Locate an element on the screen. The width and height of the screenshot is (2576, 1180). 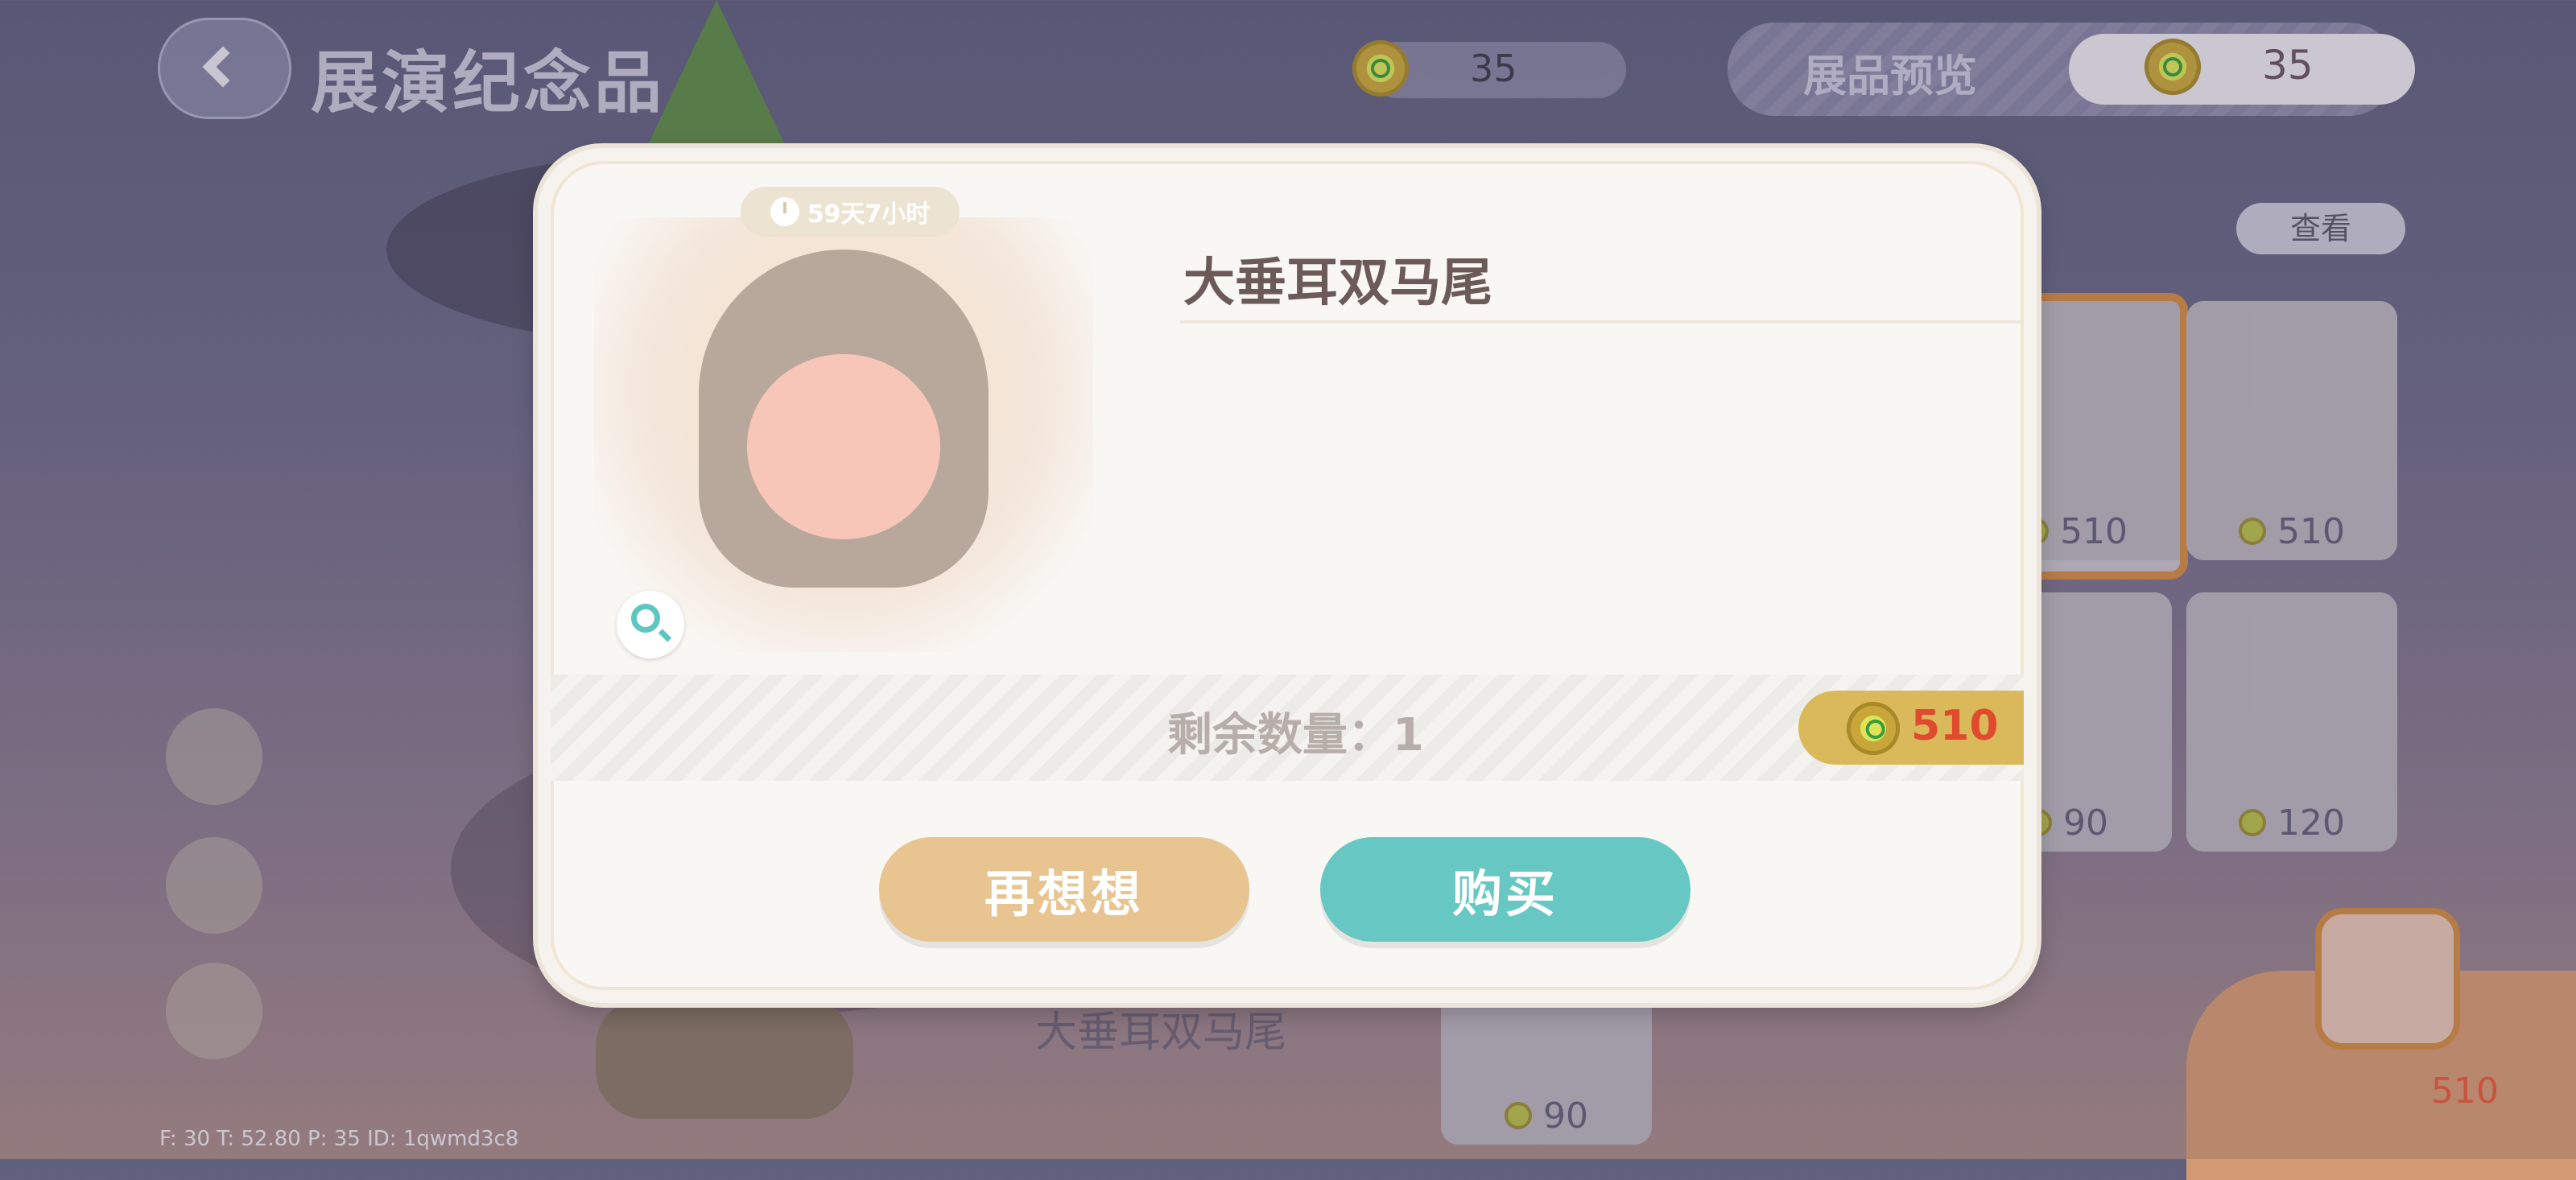
item-name: 大垂耳双马尾 is located at coordinates (1337, 283).